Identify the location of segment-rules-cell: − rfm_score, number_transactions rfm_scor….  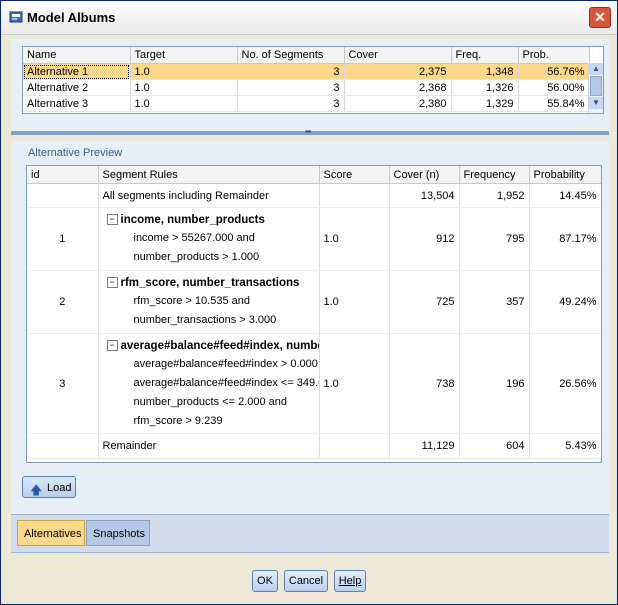
(209, 302).